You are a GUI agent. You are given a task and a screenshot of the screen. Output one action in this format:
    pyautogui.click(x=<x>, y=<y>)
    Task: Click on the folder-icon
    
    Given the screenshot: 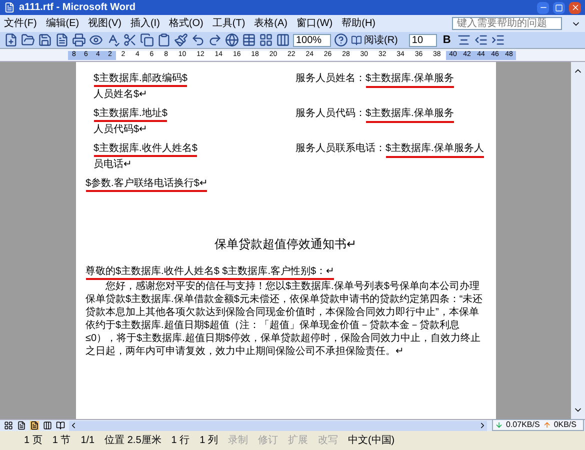 What is the action you would take?
    pyautogui.click(x=28, y=40)
    